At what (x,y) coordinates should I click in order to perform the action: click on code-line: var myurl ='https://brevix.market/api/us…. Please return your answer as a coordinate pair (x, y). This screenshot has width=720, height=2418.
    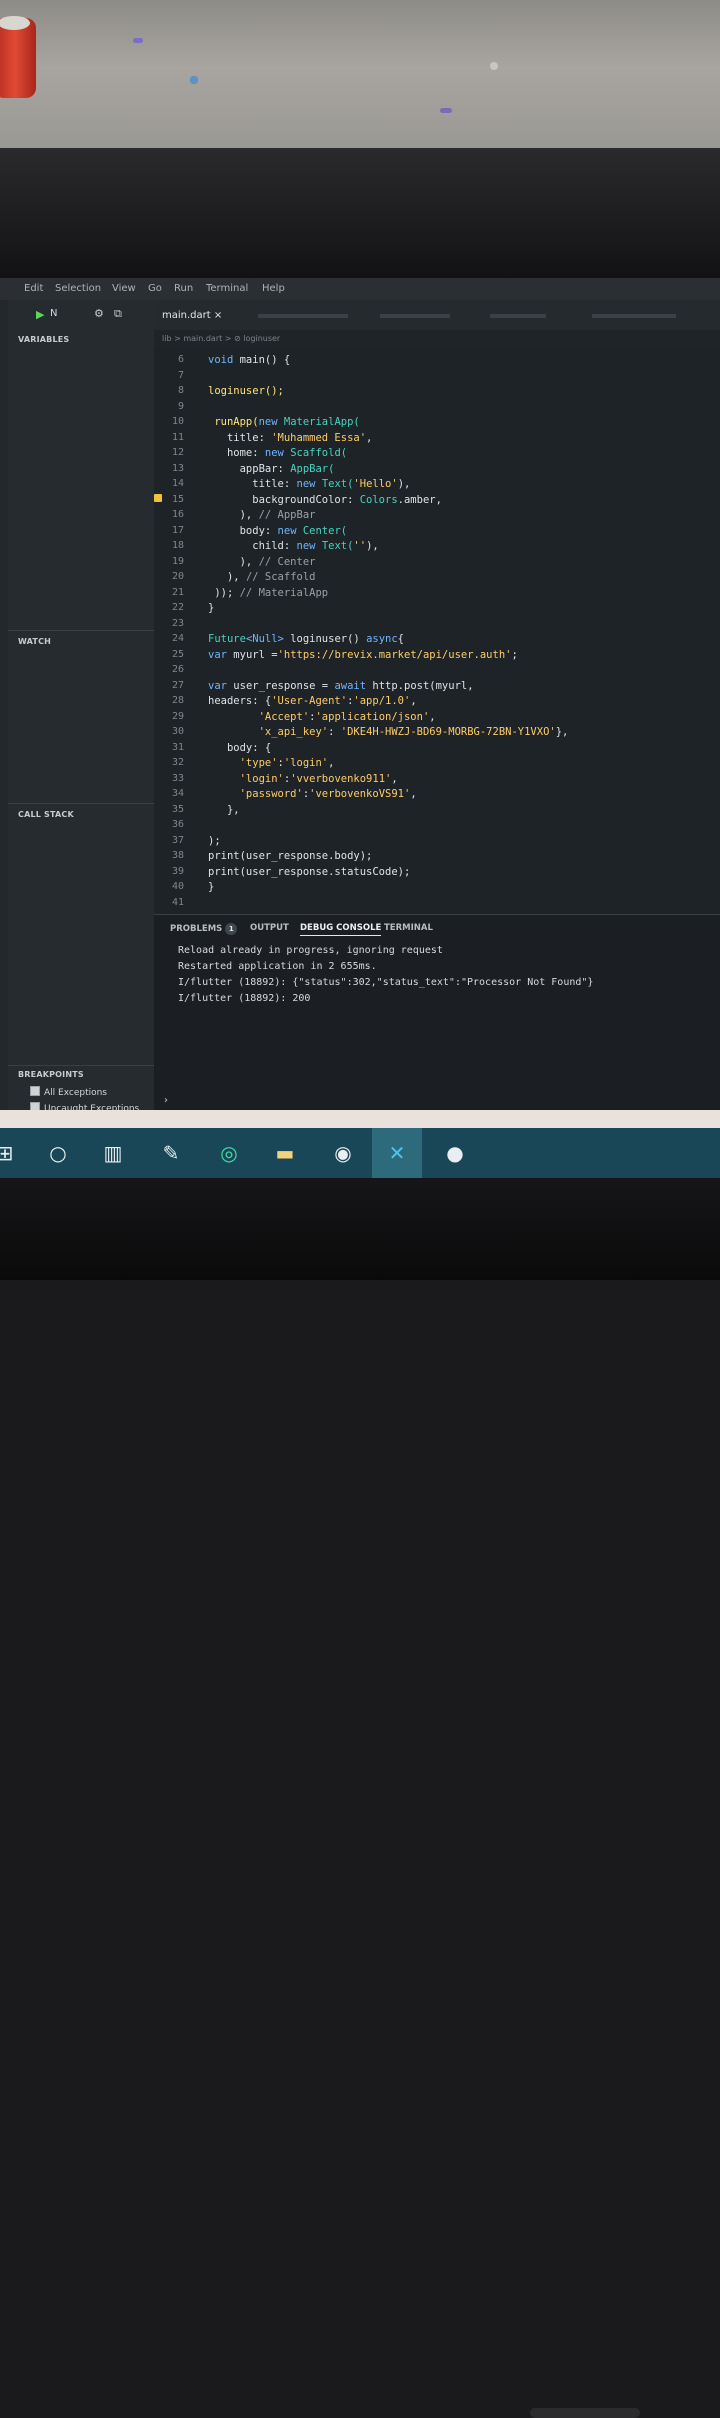
    Looking at the image, I should click on (363, 655).